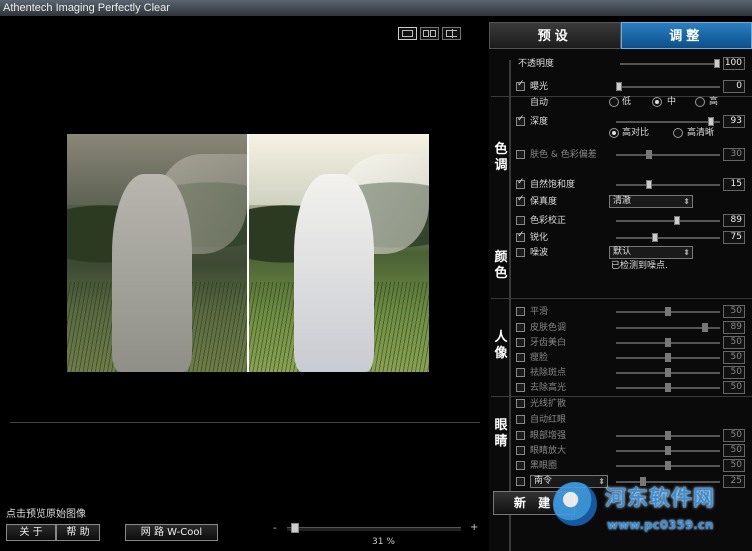 The width and height of the screenshot is (752, 551). I want to click on help-button: 帮 助, so click(78, 532).